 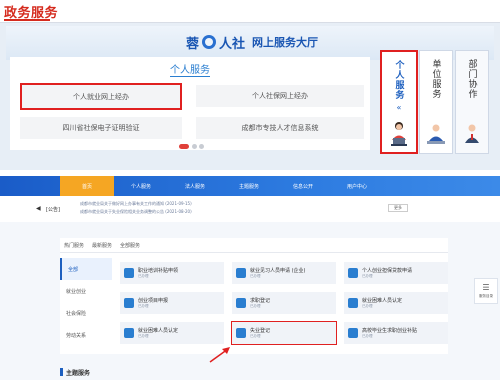 I want to click on more-button: 更多, so click(x=398, y=208).